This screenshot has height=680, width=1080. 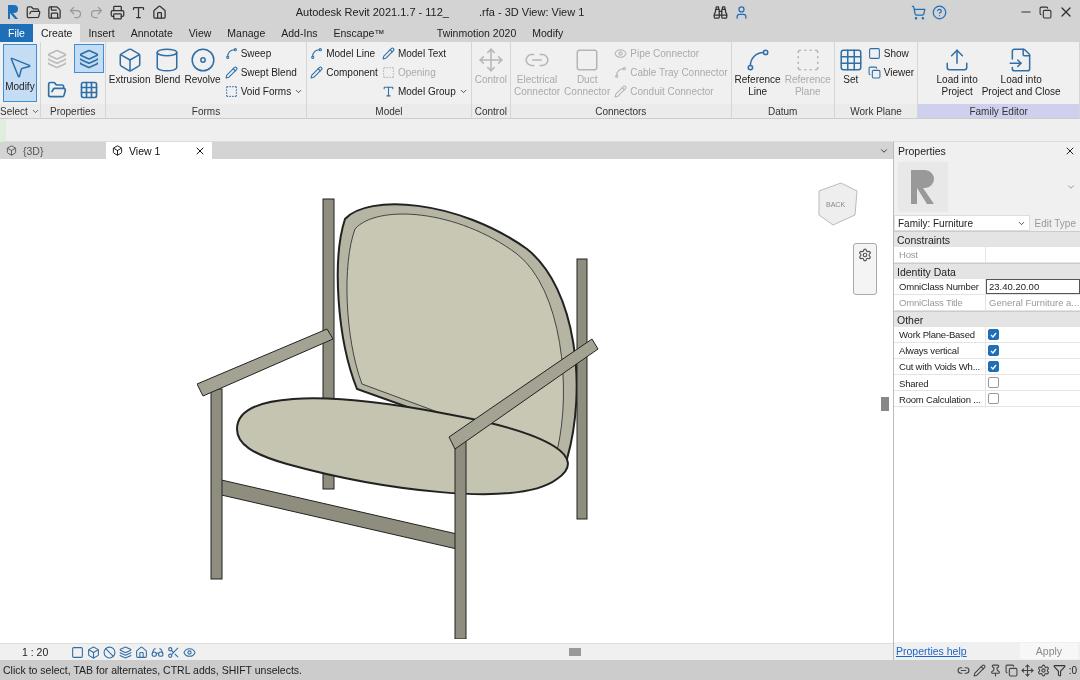 What do you see at coordinates (72, 111) in the screenshot?
I see `panel-label: Properties` at bounding box center [72, 111].